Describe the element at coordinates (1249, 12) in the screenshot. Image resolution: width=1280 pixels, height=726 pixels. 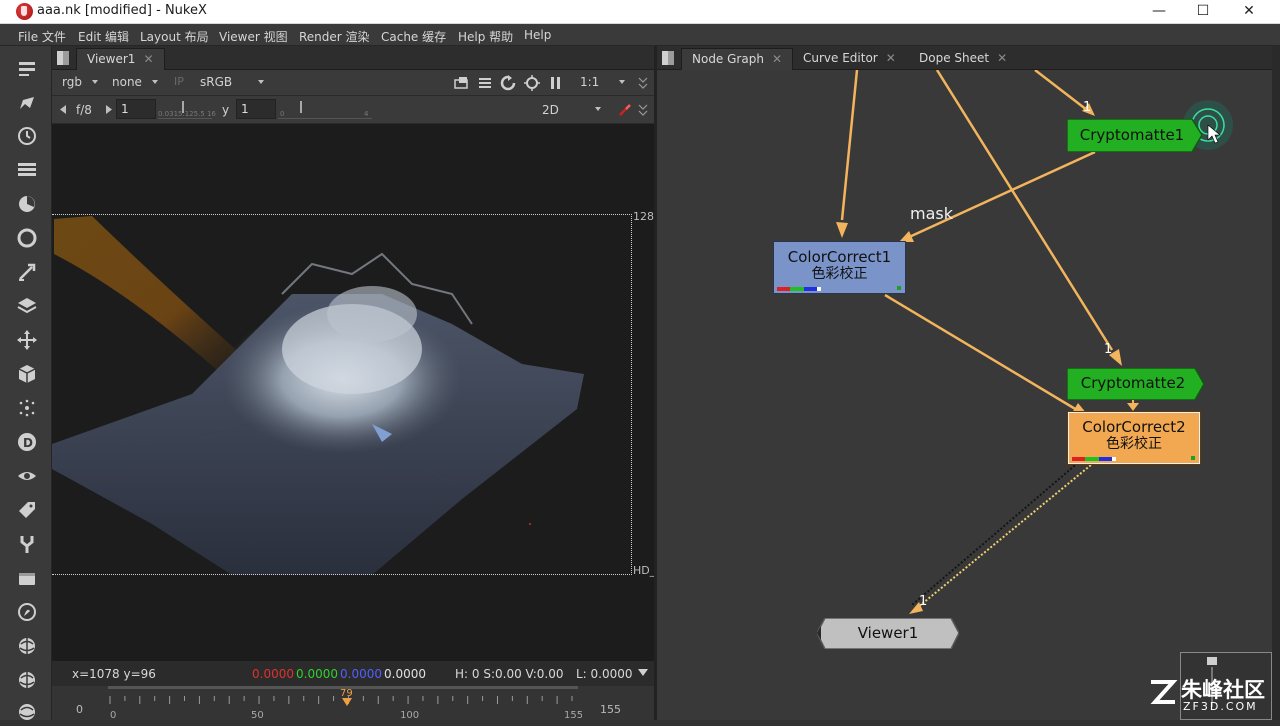
I see `close-button: ✕` at that location.